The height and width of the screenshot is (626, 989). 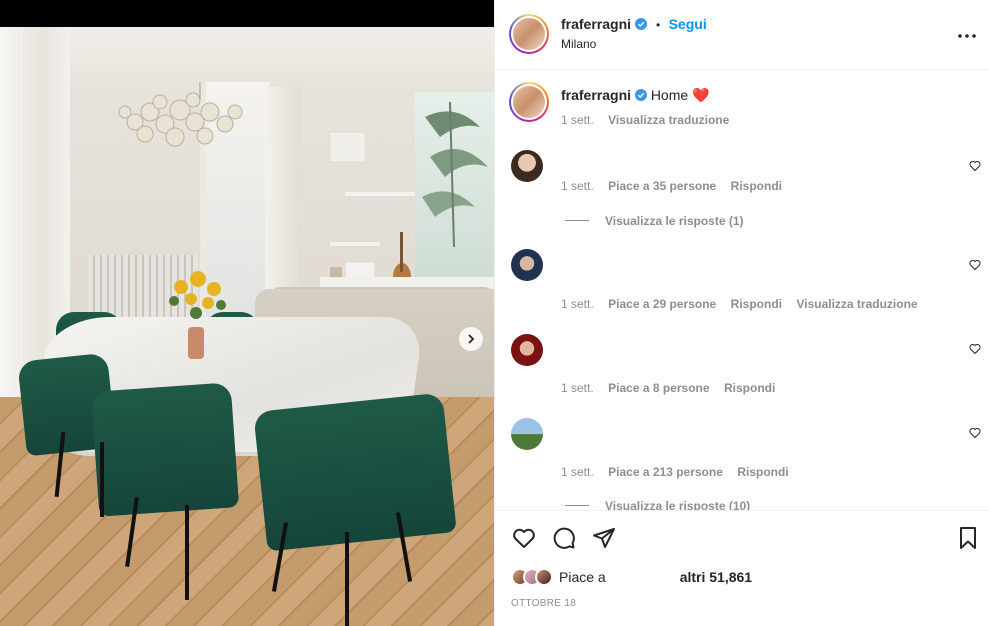 I want to click on comment-likes: Piace a 29 persone, so click(x=662, y=304).